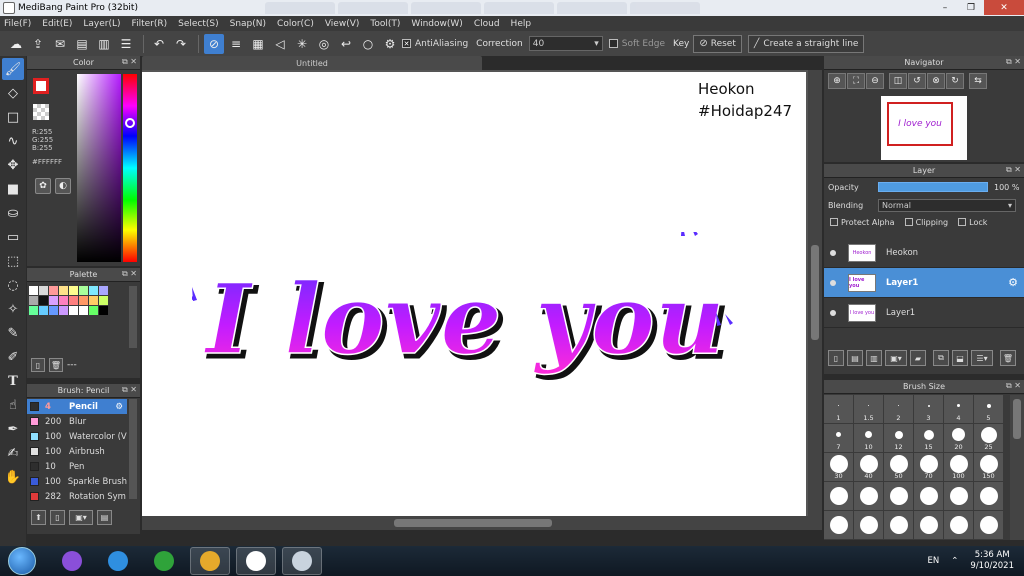 The image size is (1024, 576). I want to click on menu-edit: Edit(E), so click(57, 24).